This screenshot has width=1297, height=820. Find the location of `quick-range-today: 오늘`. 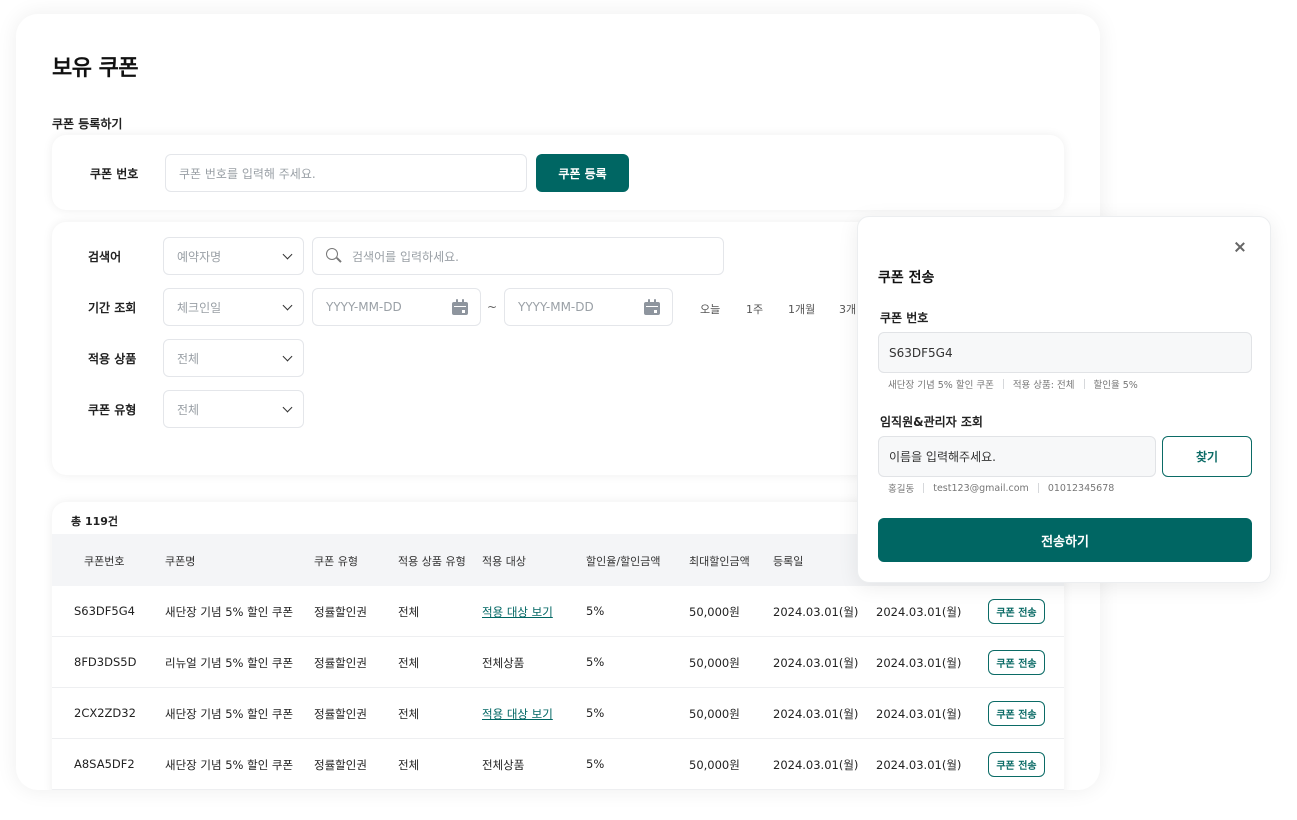

quick-range-today: 오늘 is located at coordinates (710, 309).